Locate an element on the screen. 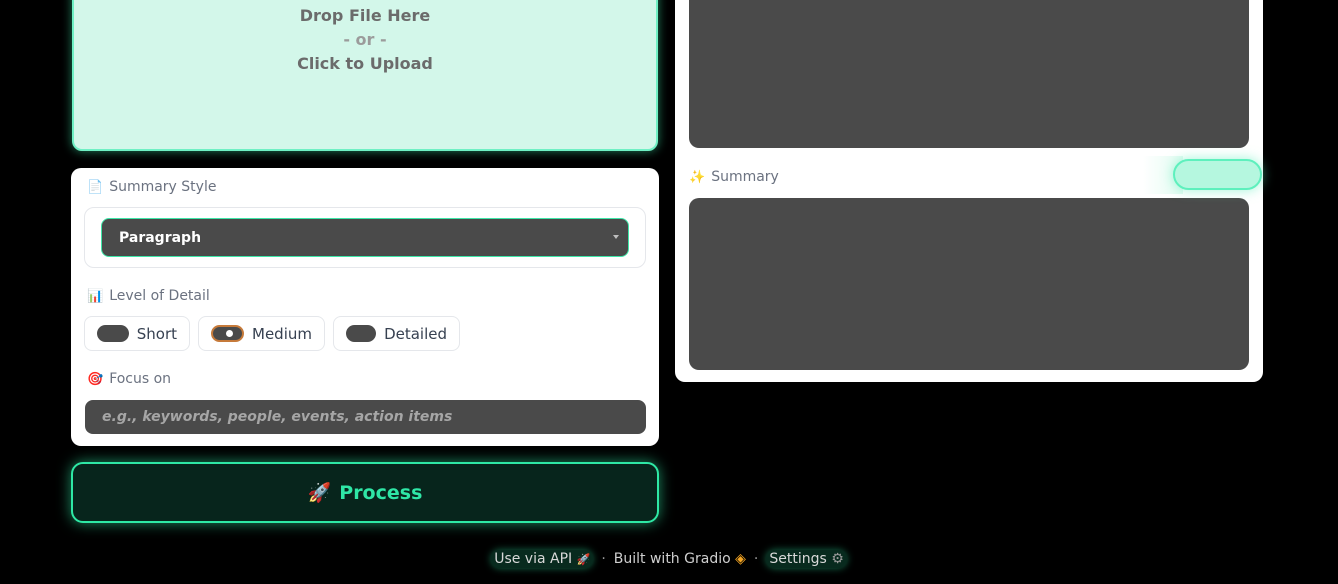 This screenshot has height=584, width=1338. detail-option-medium-label: Medium is located at coordinates (282, 333).